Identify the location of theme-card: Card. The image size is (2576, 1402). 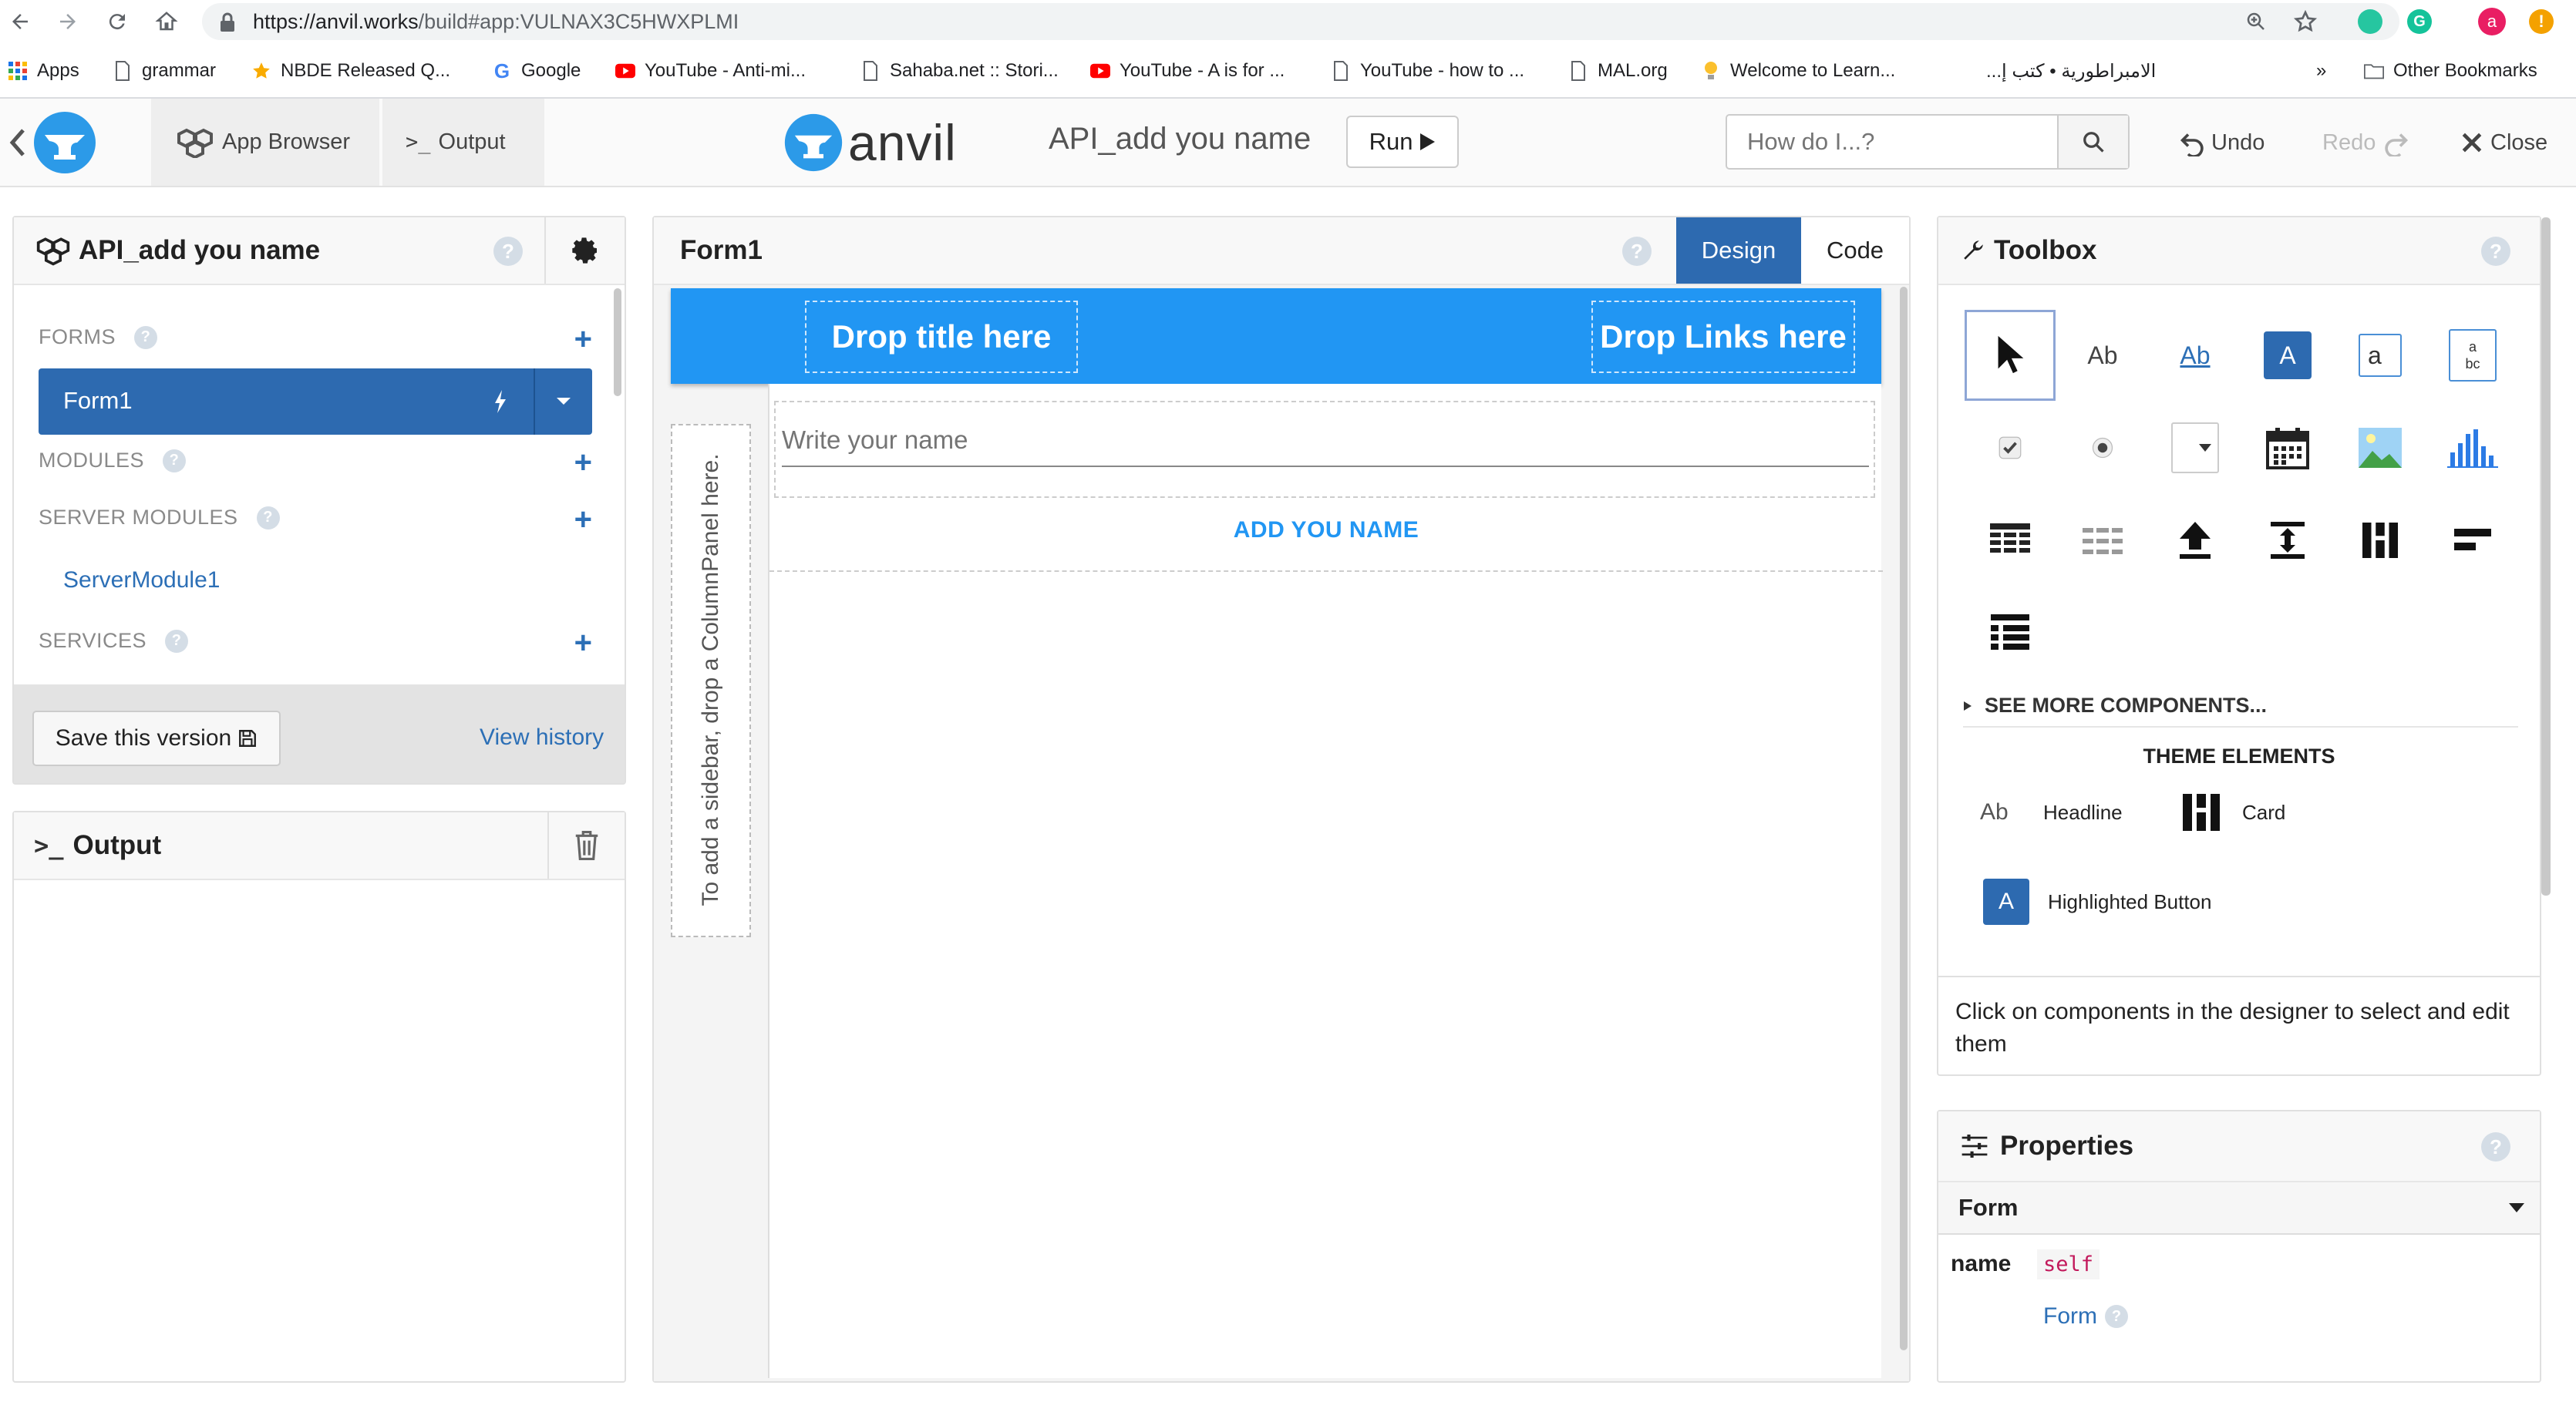
(2297, 812).